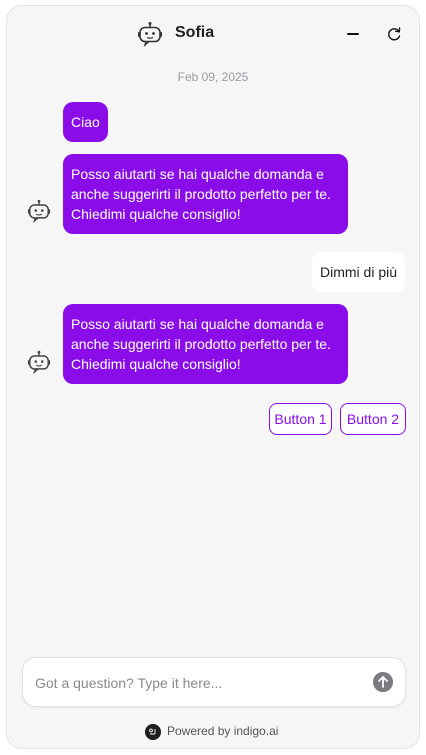 The width and height of the screenshot is (426, 755). I want to click on conversation-date: Feb 09, 2025, so click(213, 77).